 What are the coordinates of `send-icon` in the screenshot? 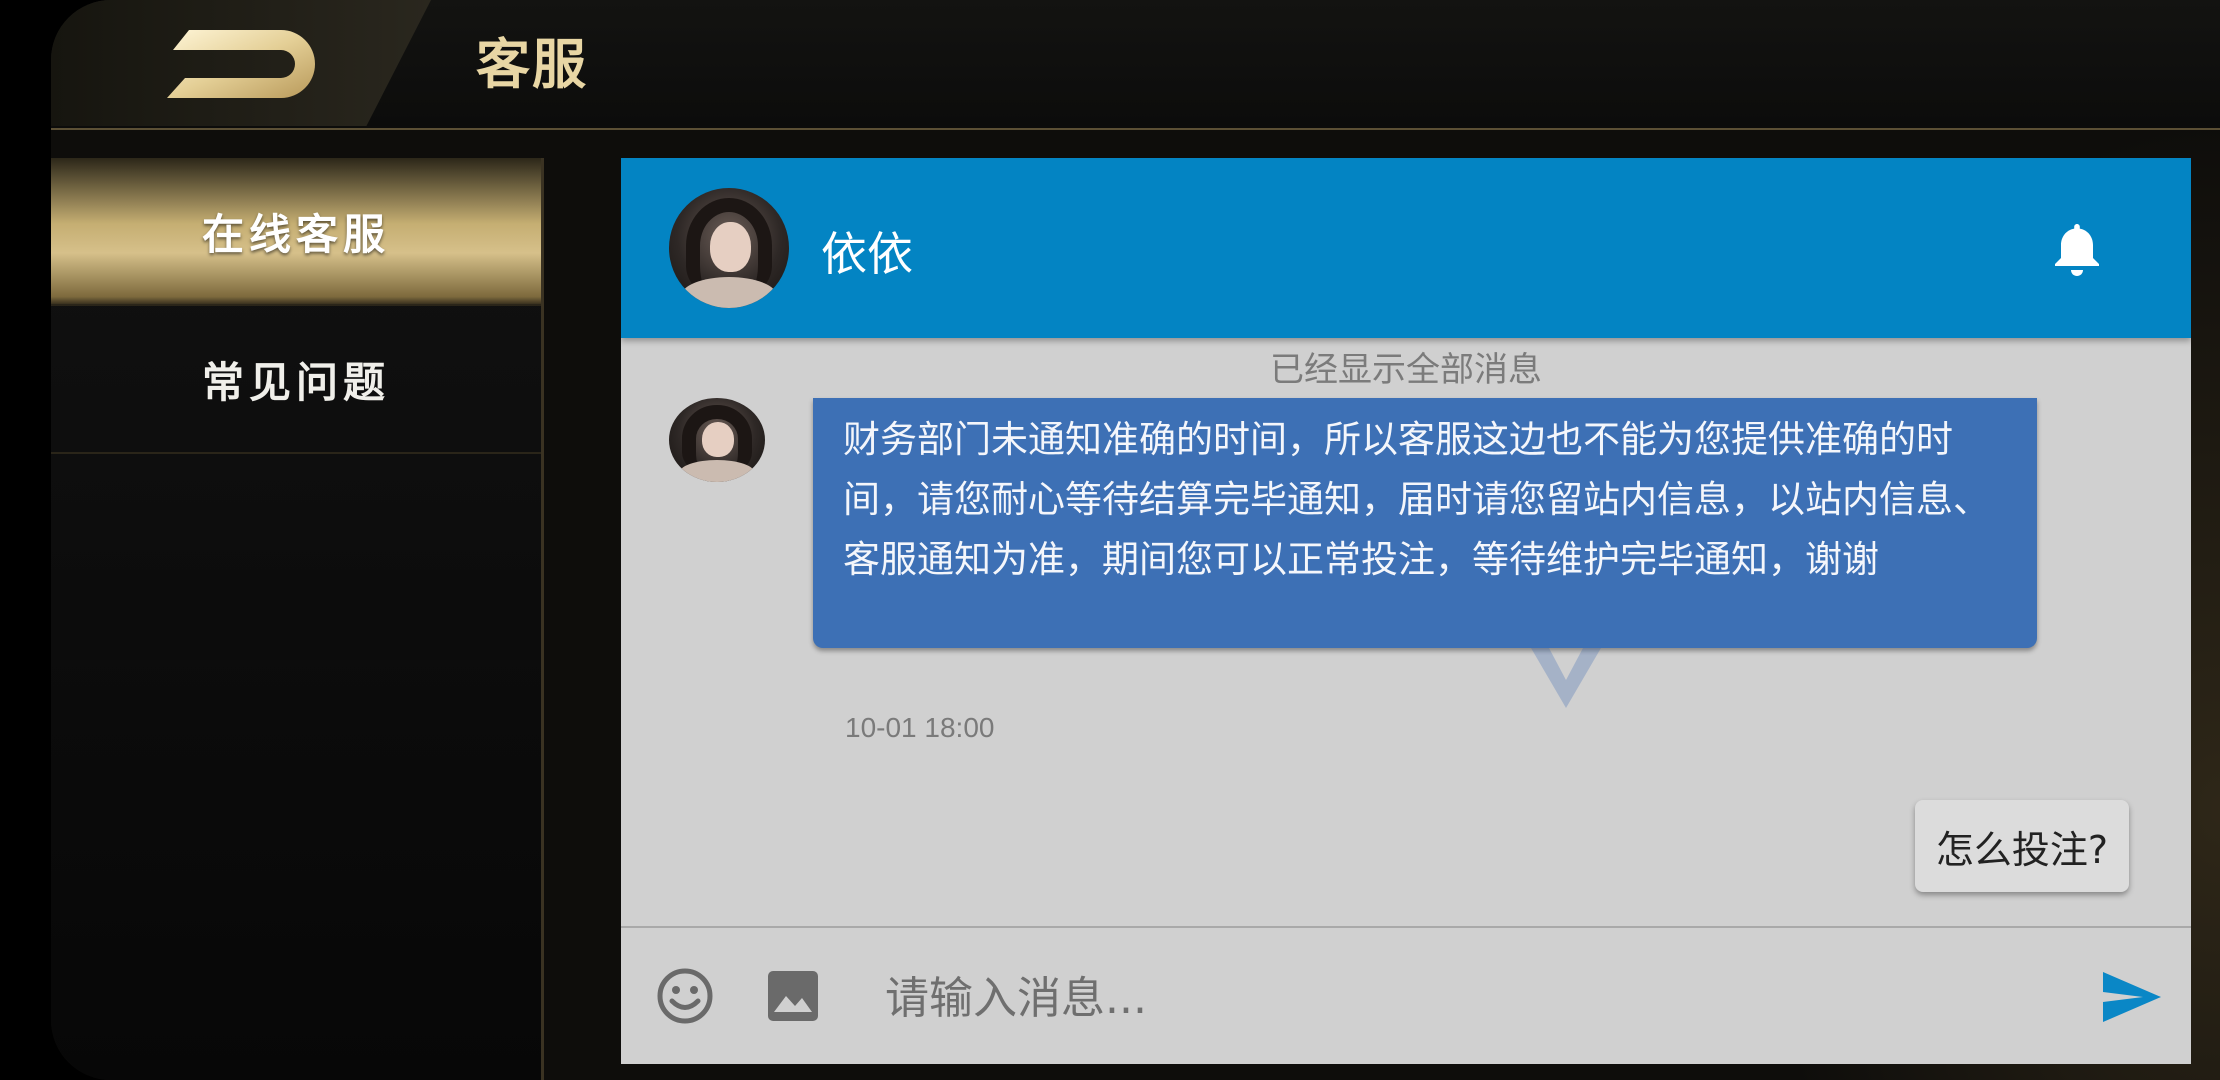 It's located at (2132, 997).